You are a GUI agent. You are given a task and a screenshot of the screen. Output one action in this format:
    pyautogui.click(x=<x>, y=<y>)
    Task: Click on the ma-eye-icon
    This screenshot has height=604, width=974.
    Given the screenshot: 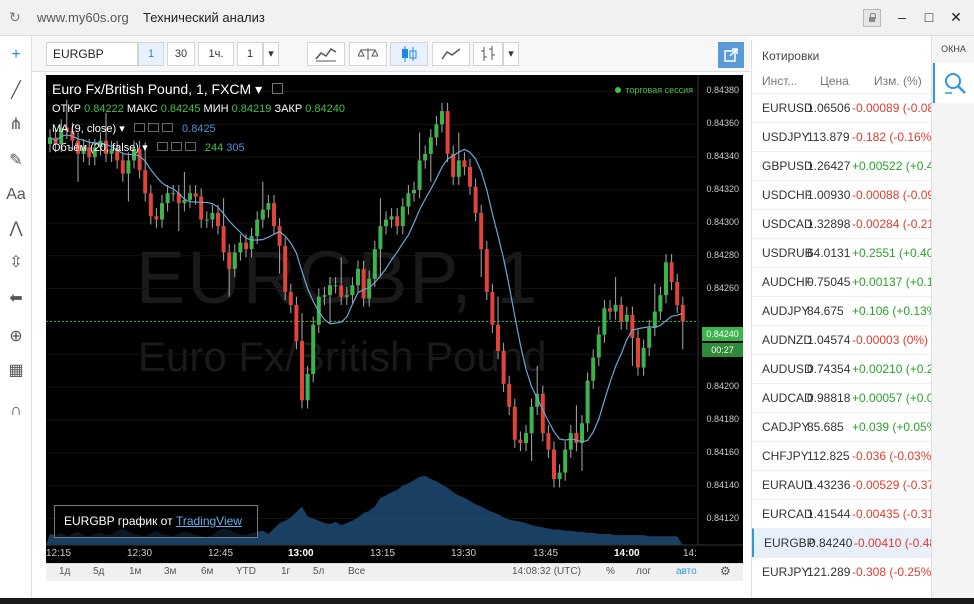 What is the action you would take?
    pyautogui.click(x=139, y=127)
    